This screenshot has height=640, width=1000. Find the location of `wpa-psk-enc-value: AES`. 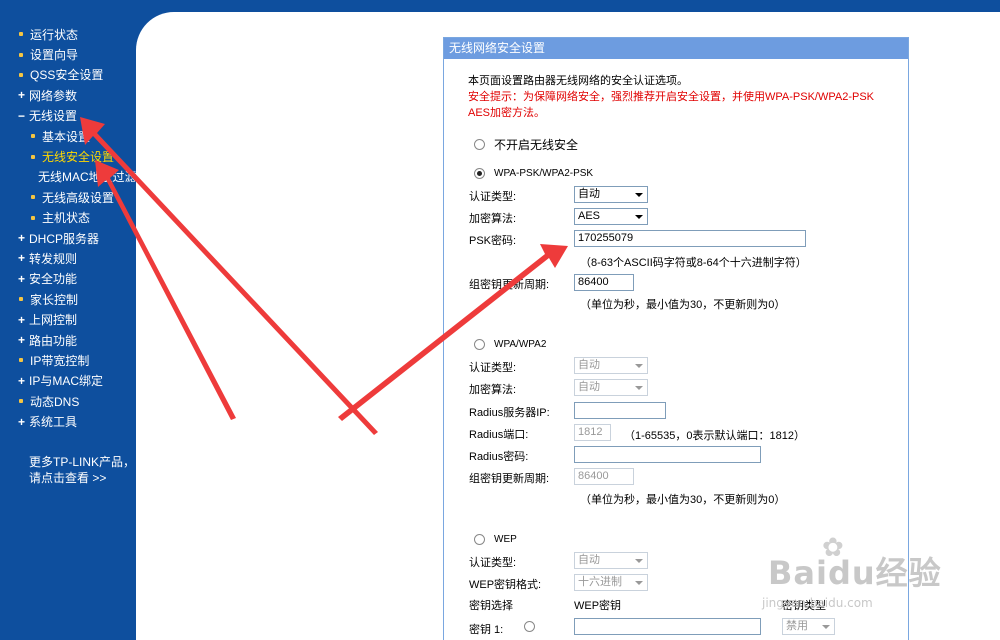

wpa-psk-enc-value: AES is located at coordinates (589, 216).